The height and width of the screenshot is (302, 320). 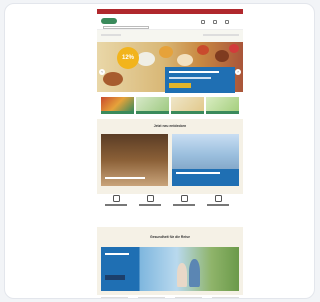 I want to click on cart-icon, so click(x=227, y=22).